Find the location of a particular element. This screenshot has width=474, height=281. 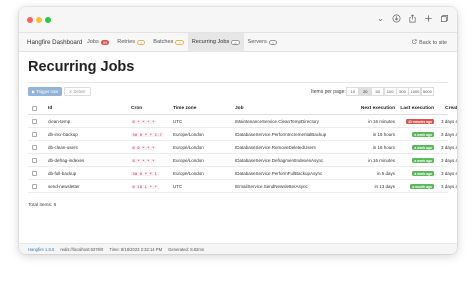

next-execution: in 13 days is located at coordinates (384, 186).